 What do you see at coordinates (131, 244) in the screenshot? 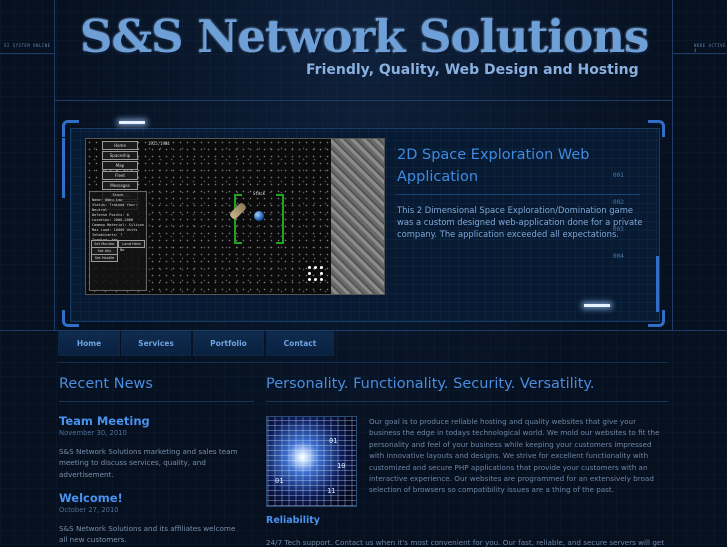
I see `game-panel-button: Land Here` at bounding box center [131, 244].